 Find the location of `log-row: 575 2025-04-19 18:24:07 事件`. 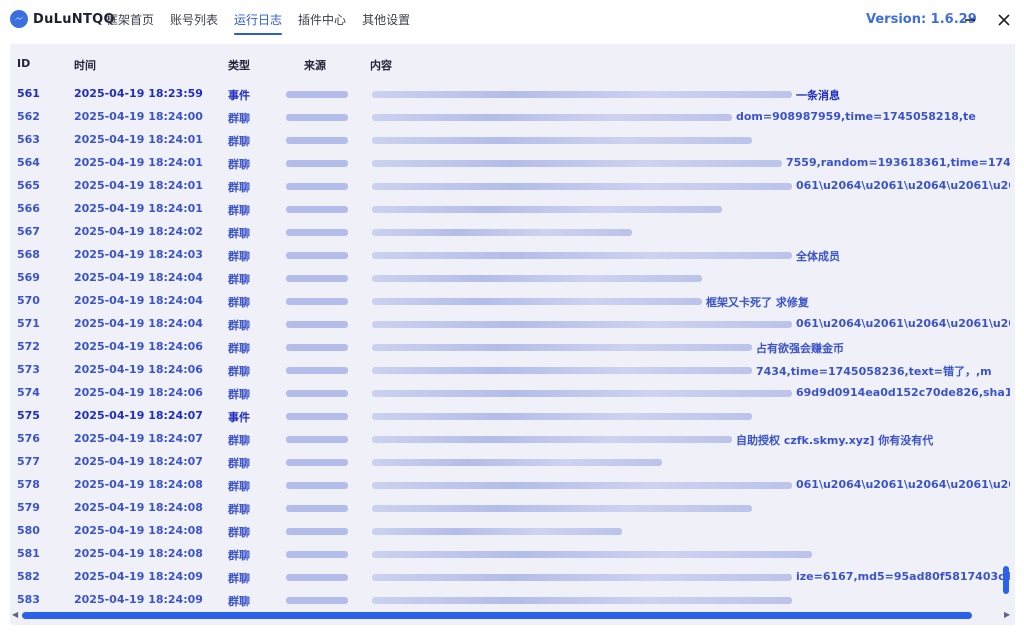

log-row: 575 2025-04-19 18:24:07 事件 is located at coordinates (512, 415).